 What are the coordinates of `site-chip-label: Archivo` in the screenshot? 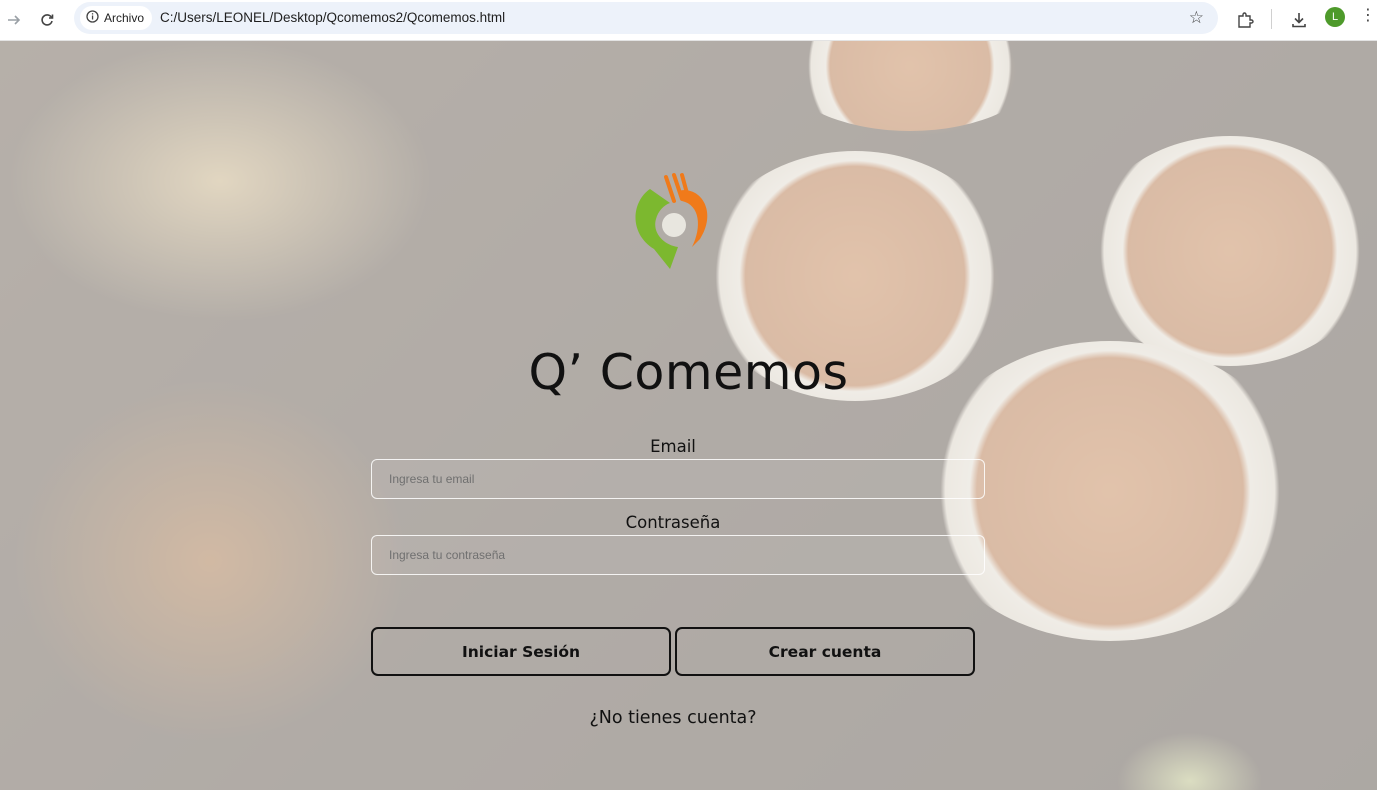 It's located at (124, 18).